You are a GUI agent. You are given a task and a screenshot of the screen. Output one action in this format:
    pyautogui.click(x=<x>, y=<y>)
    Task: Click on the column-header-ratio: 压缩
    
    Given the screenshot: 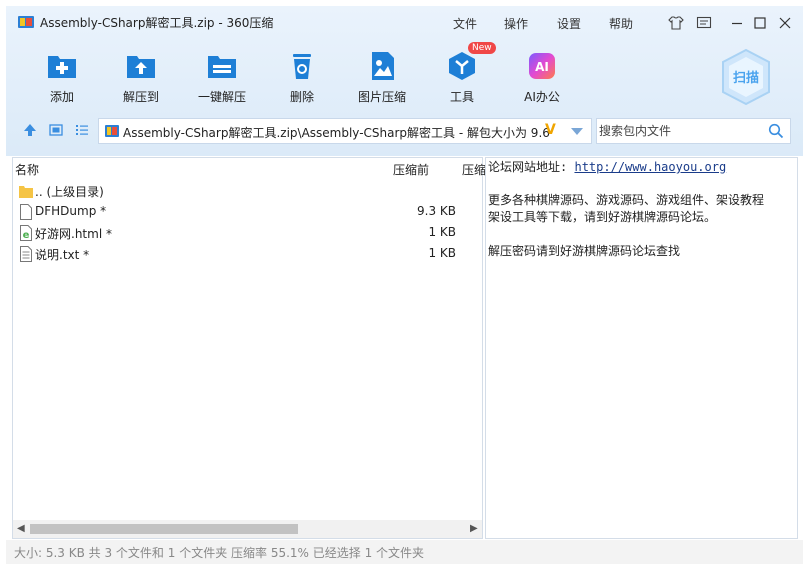 What is the action you would take?
    pyautogui.click(x=474, y=169)
    